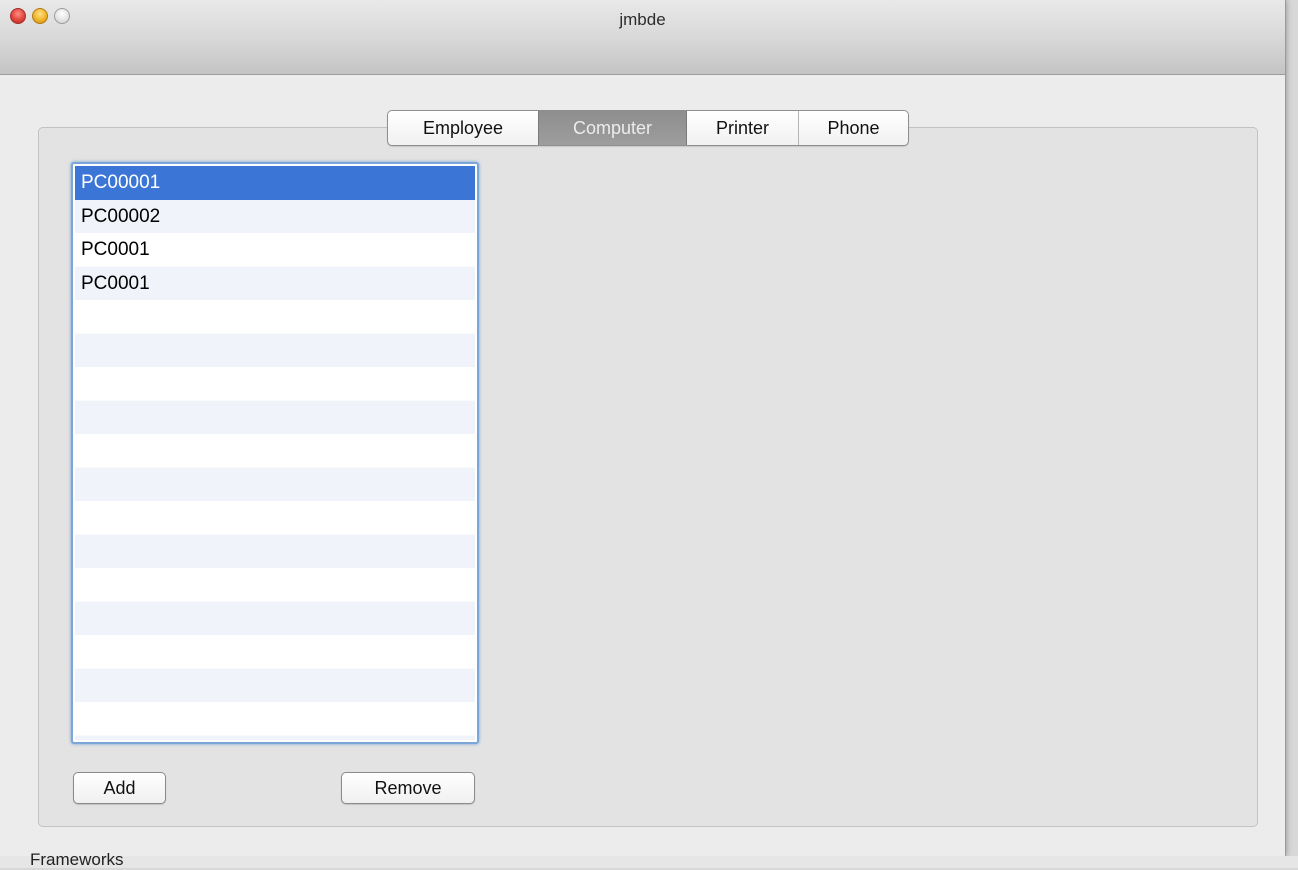 This screenshot has height=870, width=1298. I want to click on remove-button: Remove, so click(408, 788).